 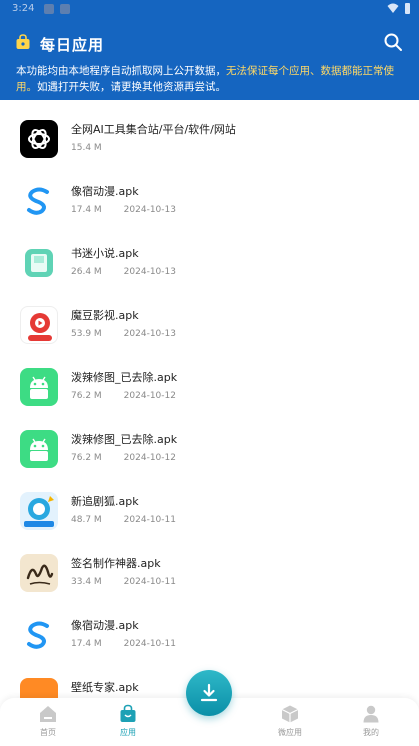 I want to click on page-title: 每日应用, so click(x=72, y=45).